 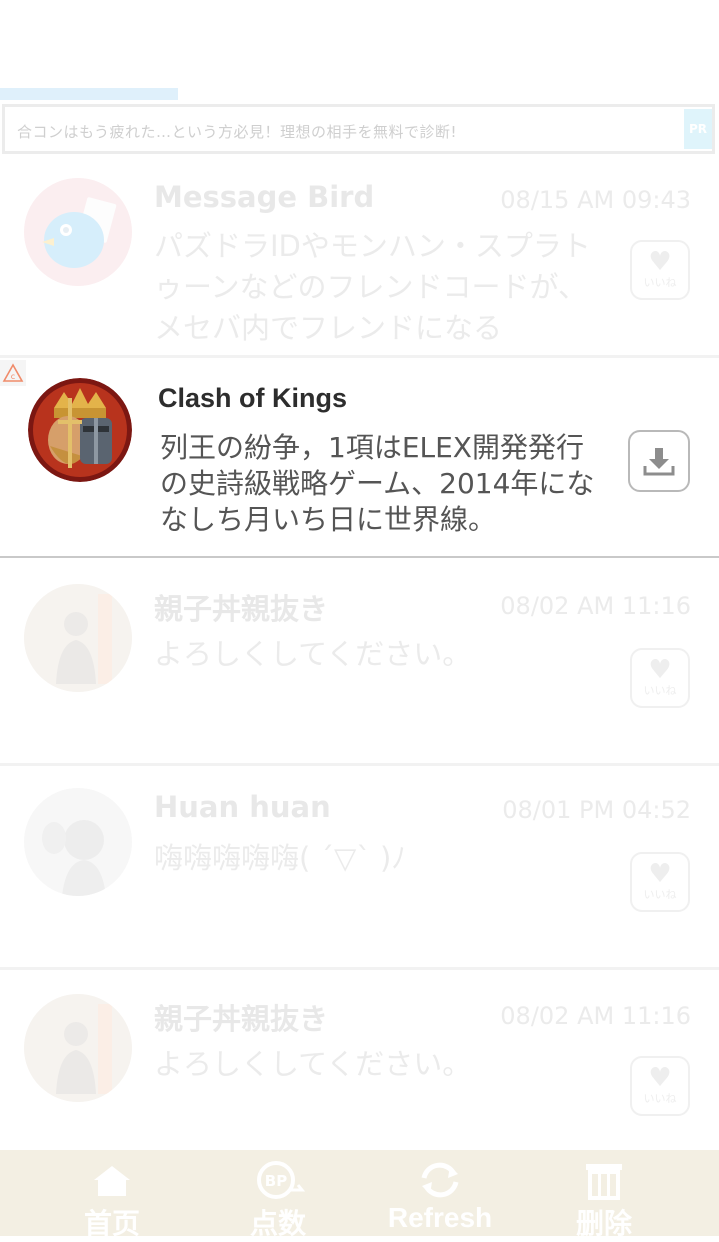 I want to click on tab-home: 首页, so click(x=112, y=1195).